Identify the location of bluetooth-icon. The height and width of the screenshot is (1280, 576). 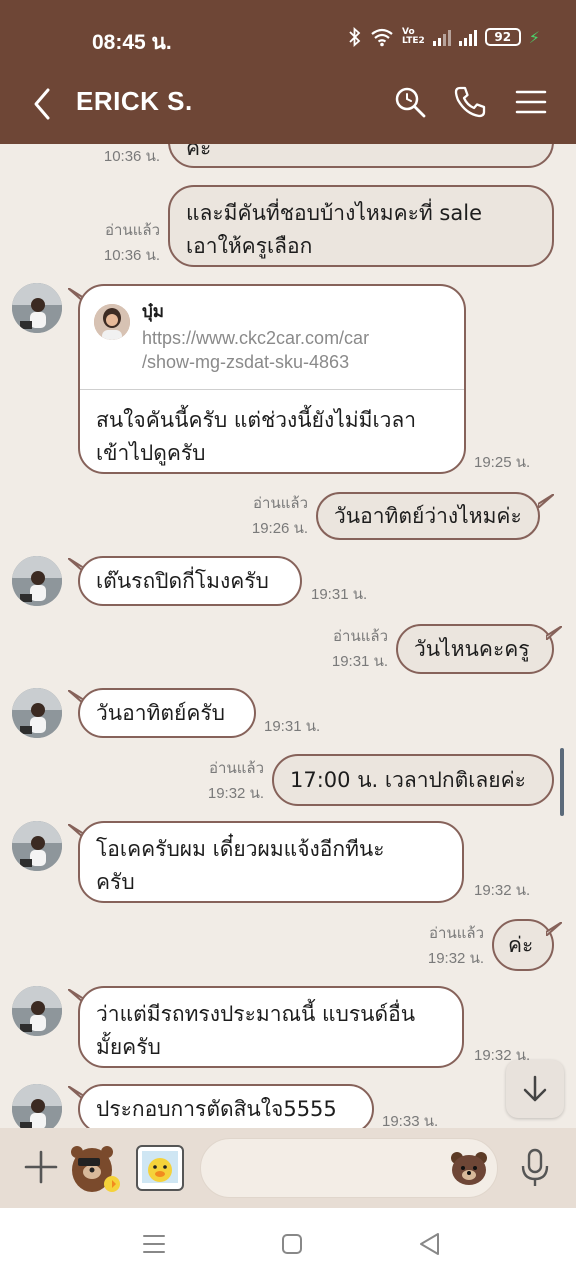
(355, 37).